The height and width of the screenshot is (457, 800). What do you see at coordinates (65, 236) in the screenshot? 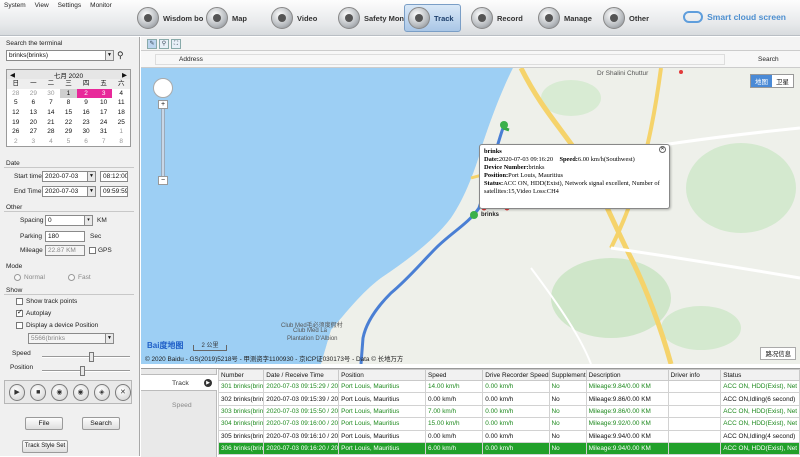
I see `parking-field: 180` at bounding box center [65, 236].